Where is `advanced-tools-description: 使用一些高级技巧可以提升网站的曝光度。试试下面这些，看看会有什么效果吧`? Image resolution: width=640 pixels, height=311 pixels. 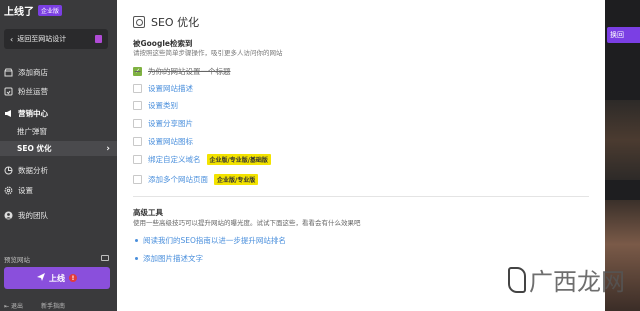 advanced-tools-description: 使用一些高级技巧可以提升网站的曝光度。试试下面这些，看看会有什么效果吧 is located at coordinates (247, 223).